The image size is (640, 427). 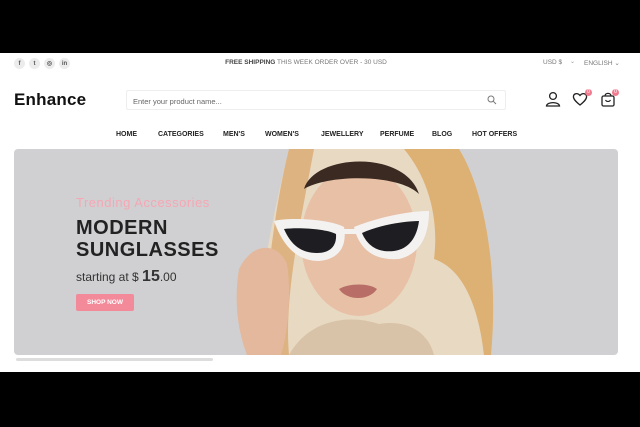 I want to click on shipping-notice-rest: THIS WEEK ORDER OVER - 30 USD, so click(x=331, y=62).